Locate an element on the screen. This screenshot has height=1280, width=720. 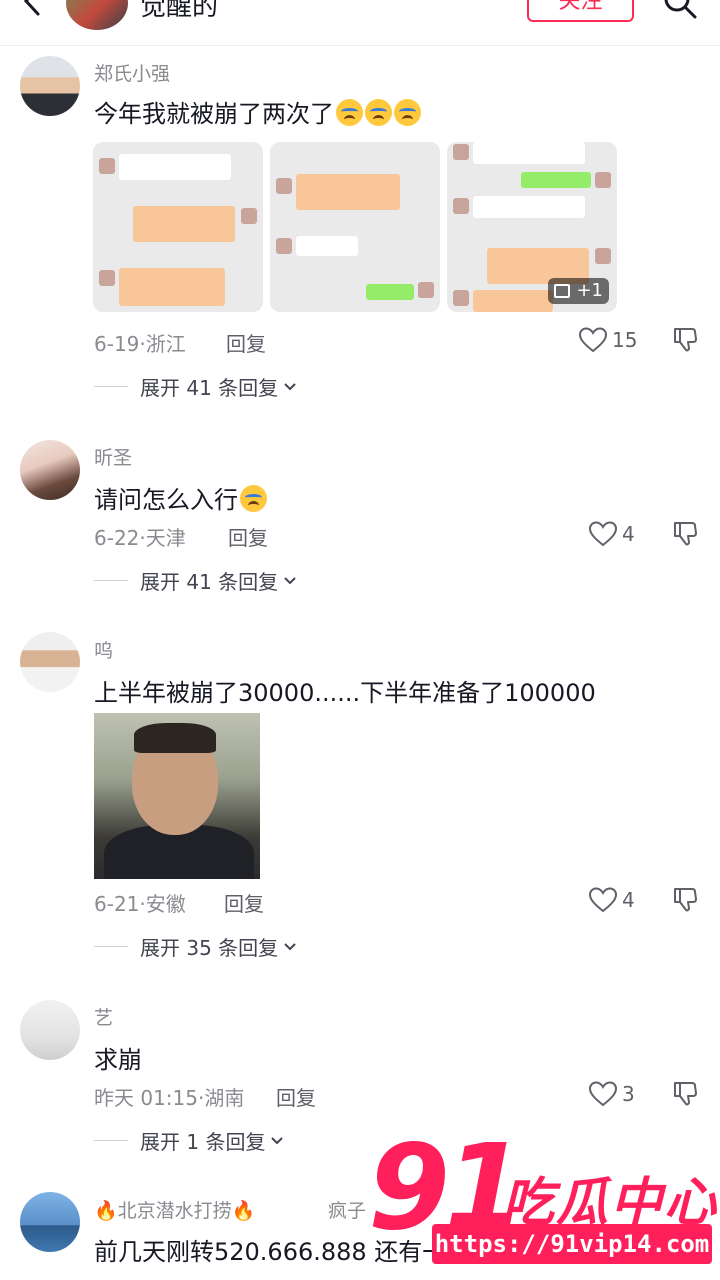
comment-image-thumbnail: +1 is located at coordinates (532, 227).